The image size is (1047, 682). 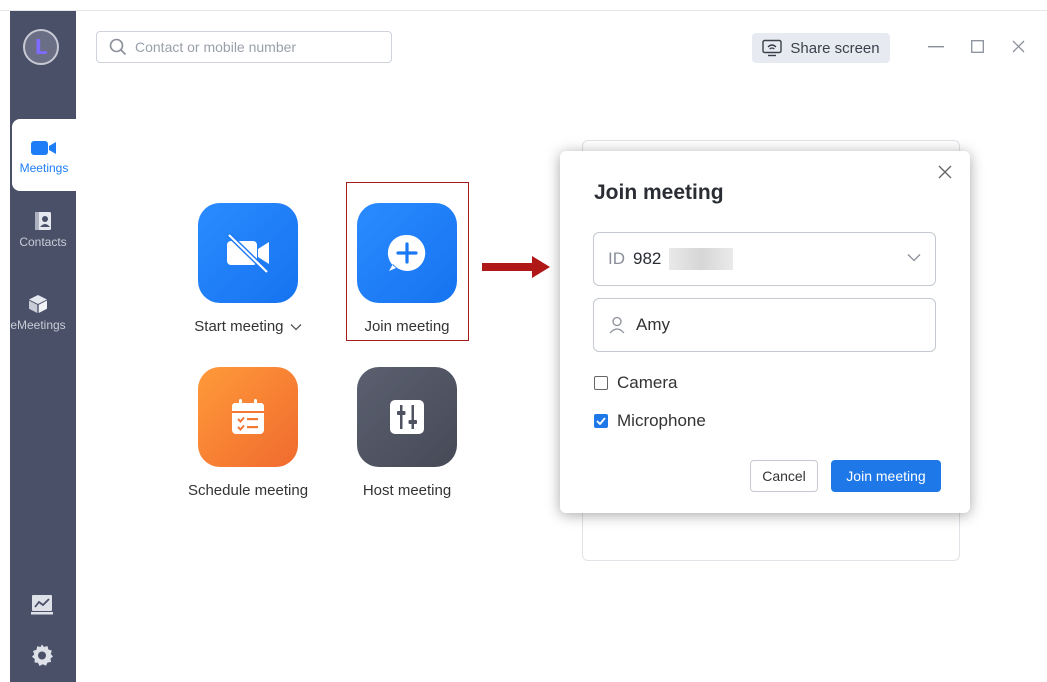 What do you see at coordinates (977, 46) in the screenshot?
I see `maximize-icon` at bounding box center [977, 46].